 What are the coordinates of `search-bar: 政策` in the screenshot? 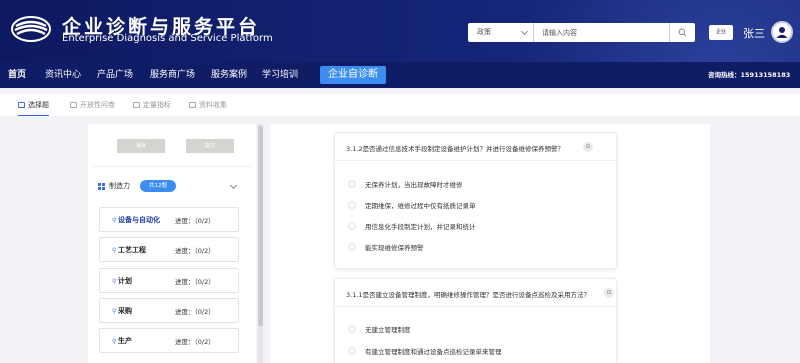 It's located at (581, 32).